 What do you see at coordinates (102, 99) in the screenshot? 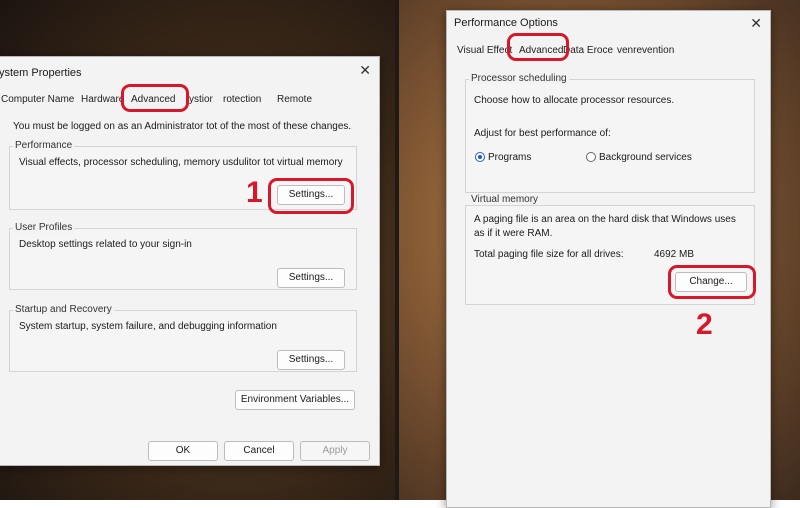
I see `tab-hardware: Hardware` at bounding box center [102, 99].